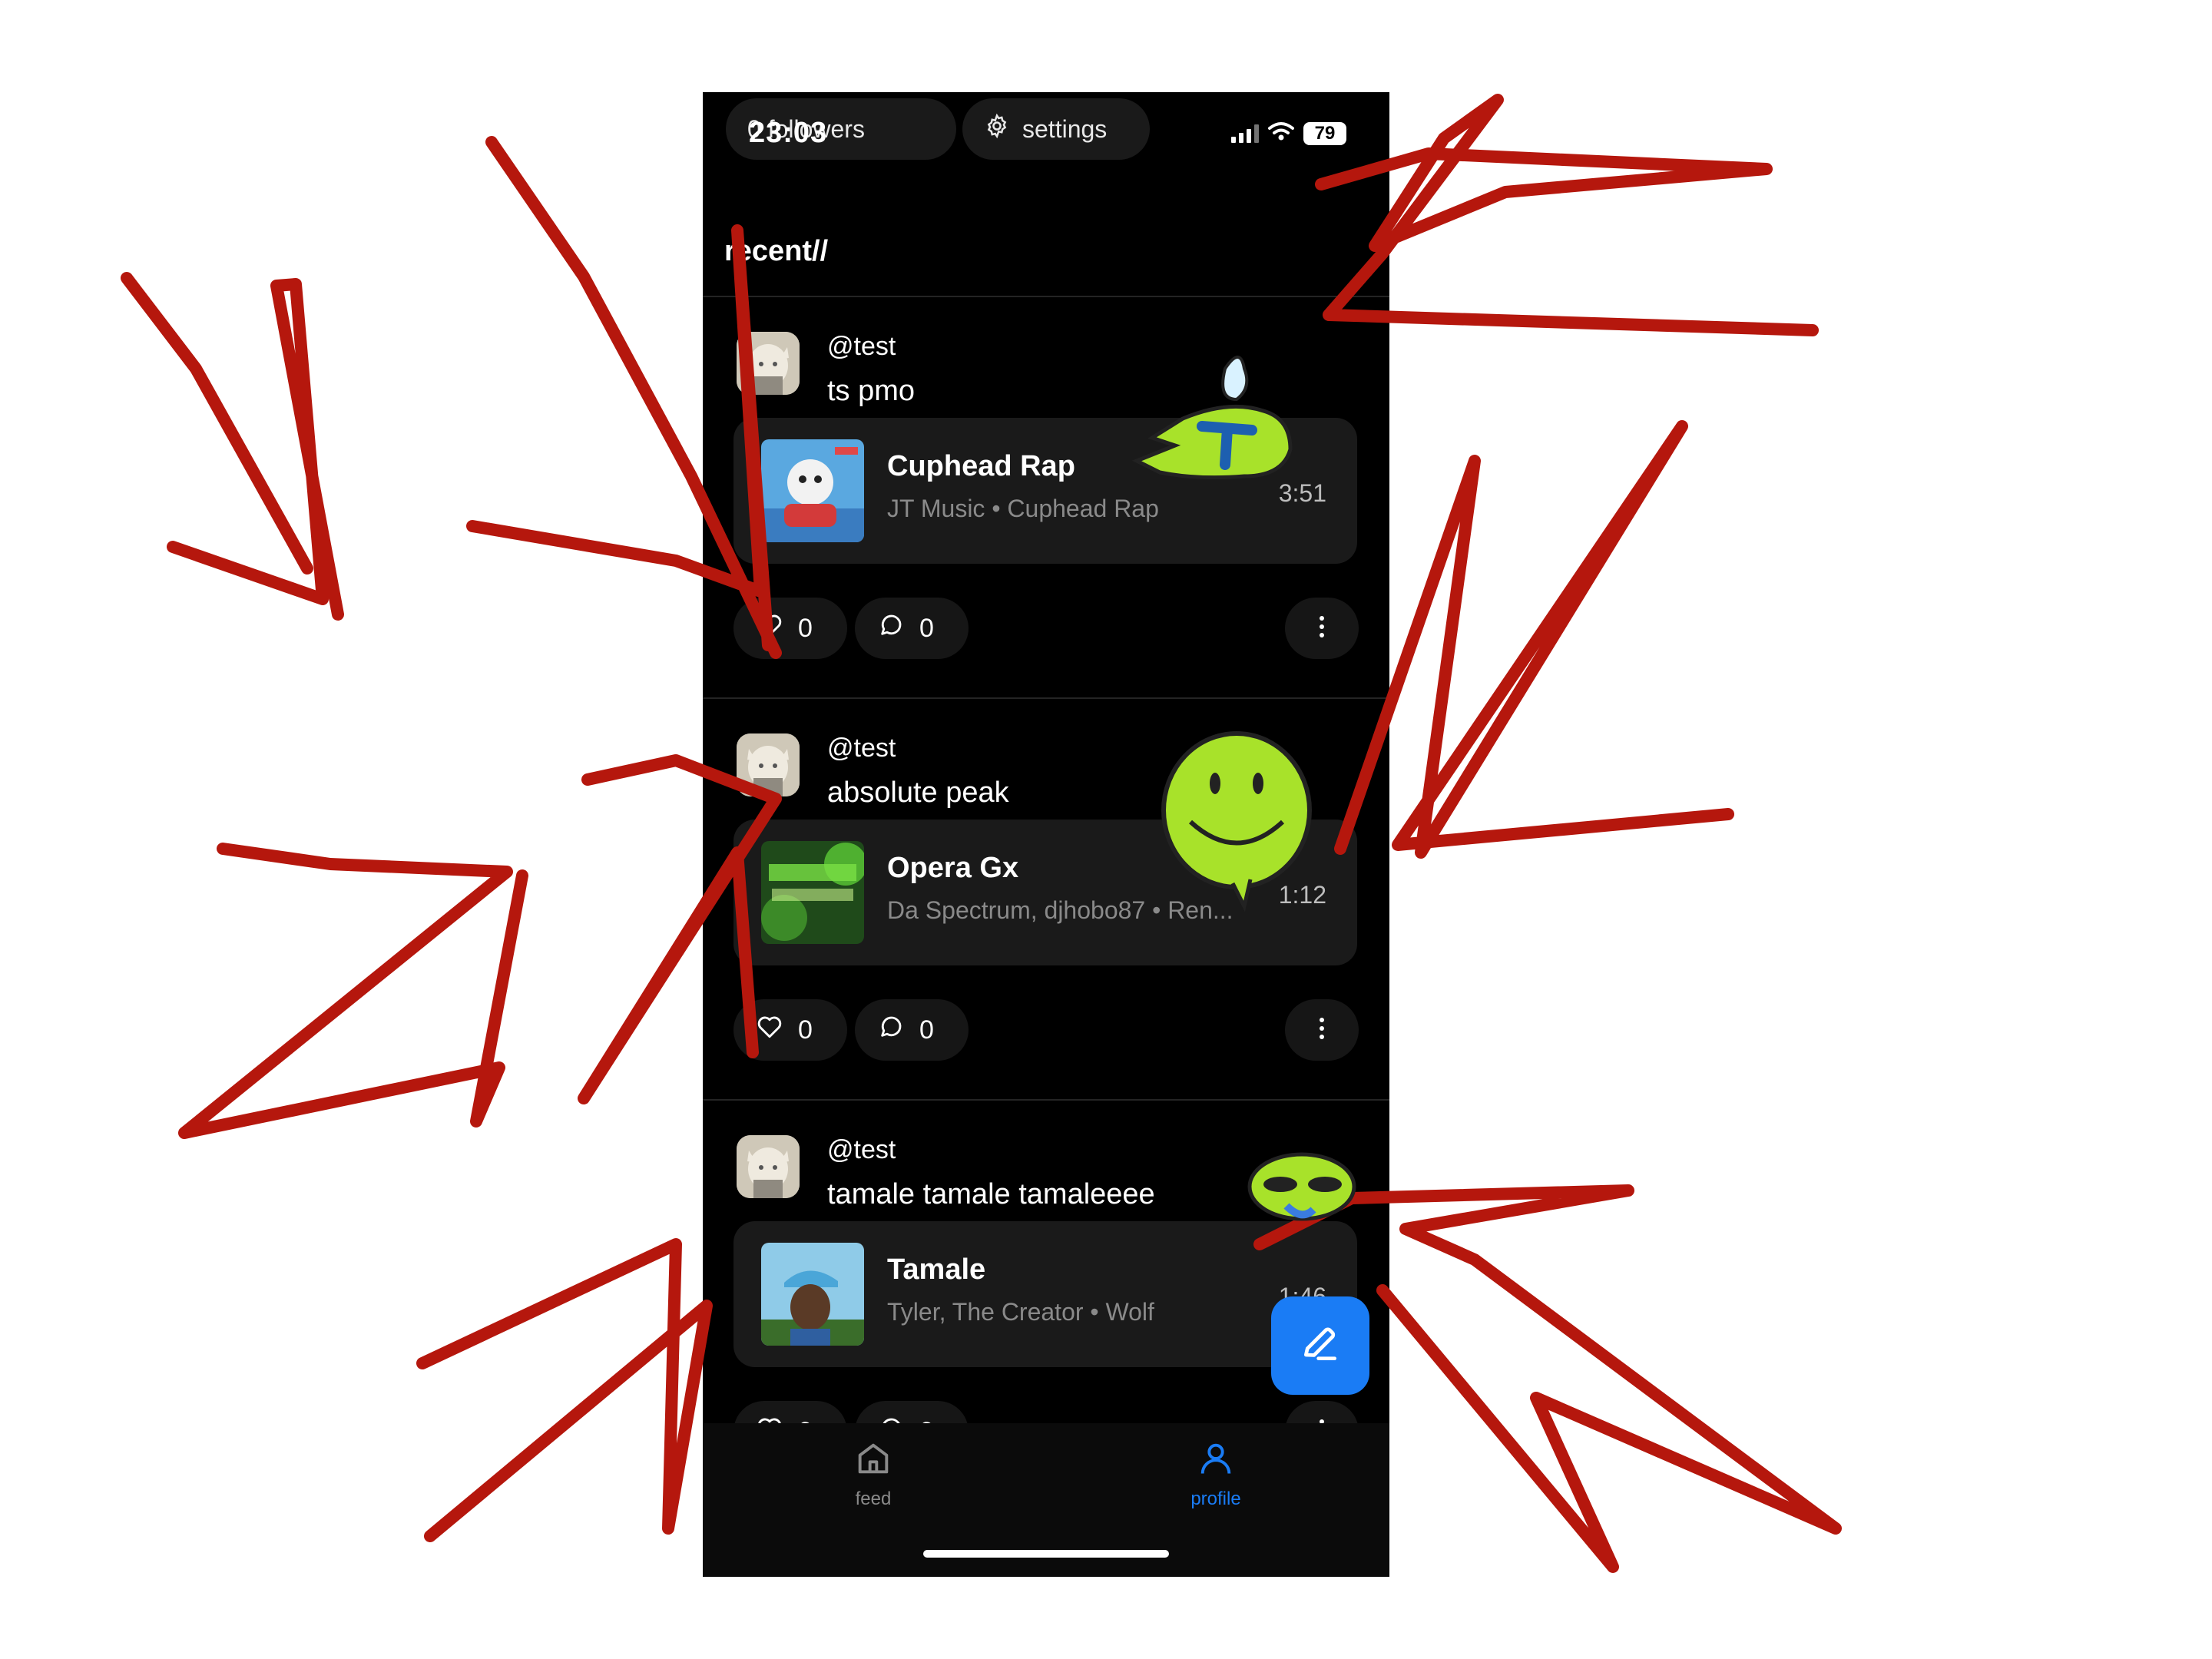  I want to click on track-subtitle: JT Music • Cuphead Rap, so click(1023, 509).